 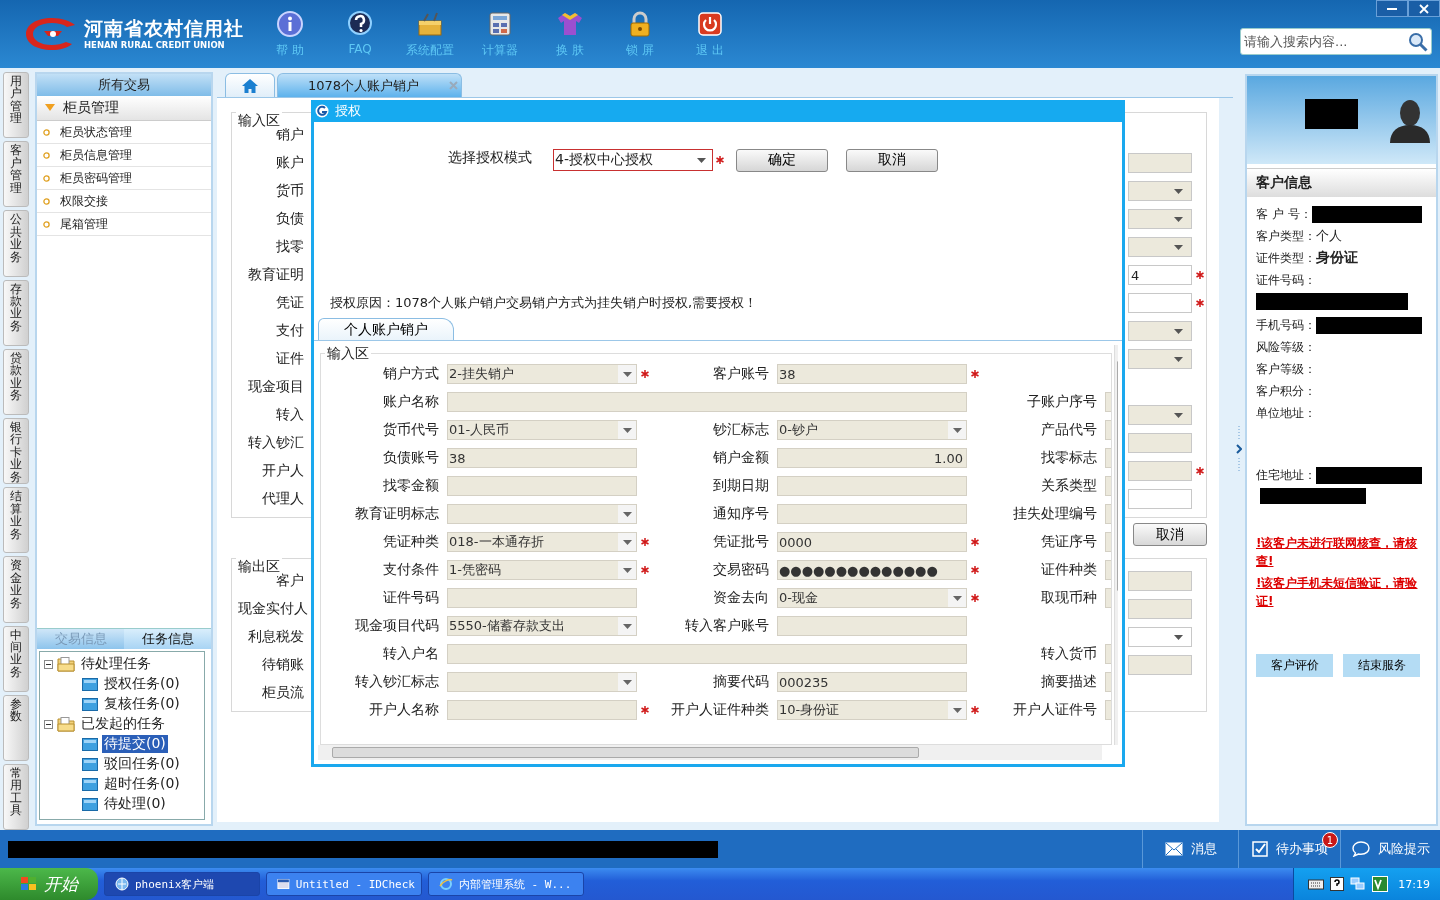 I want to click on field-label: 交易密码, so click(x=741, y=570).